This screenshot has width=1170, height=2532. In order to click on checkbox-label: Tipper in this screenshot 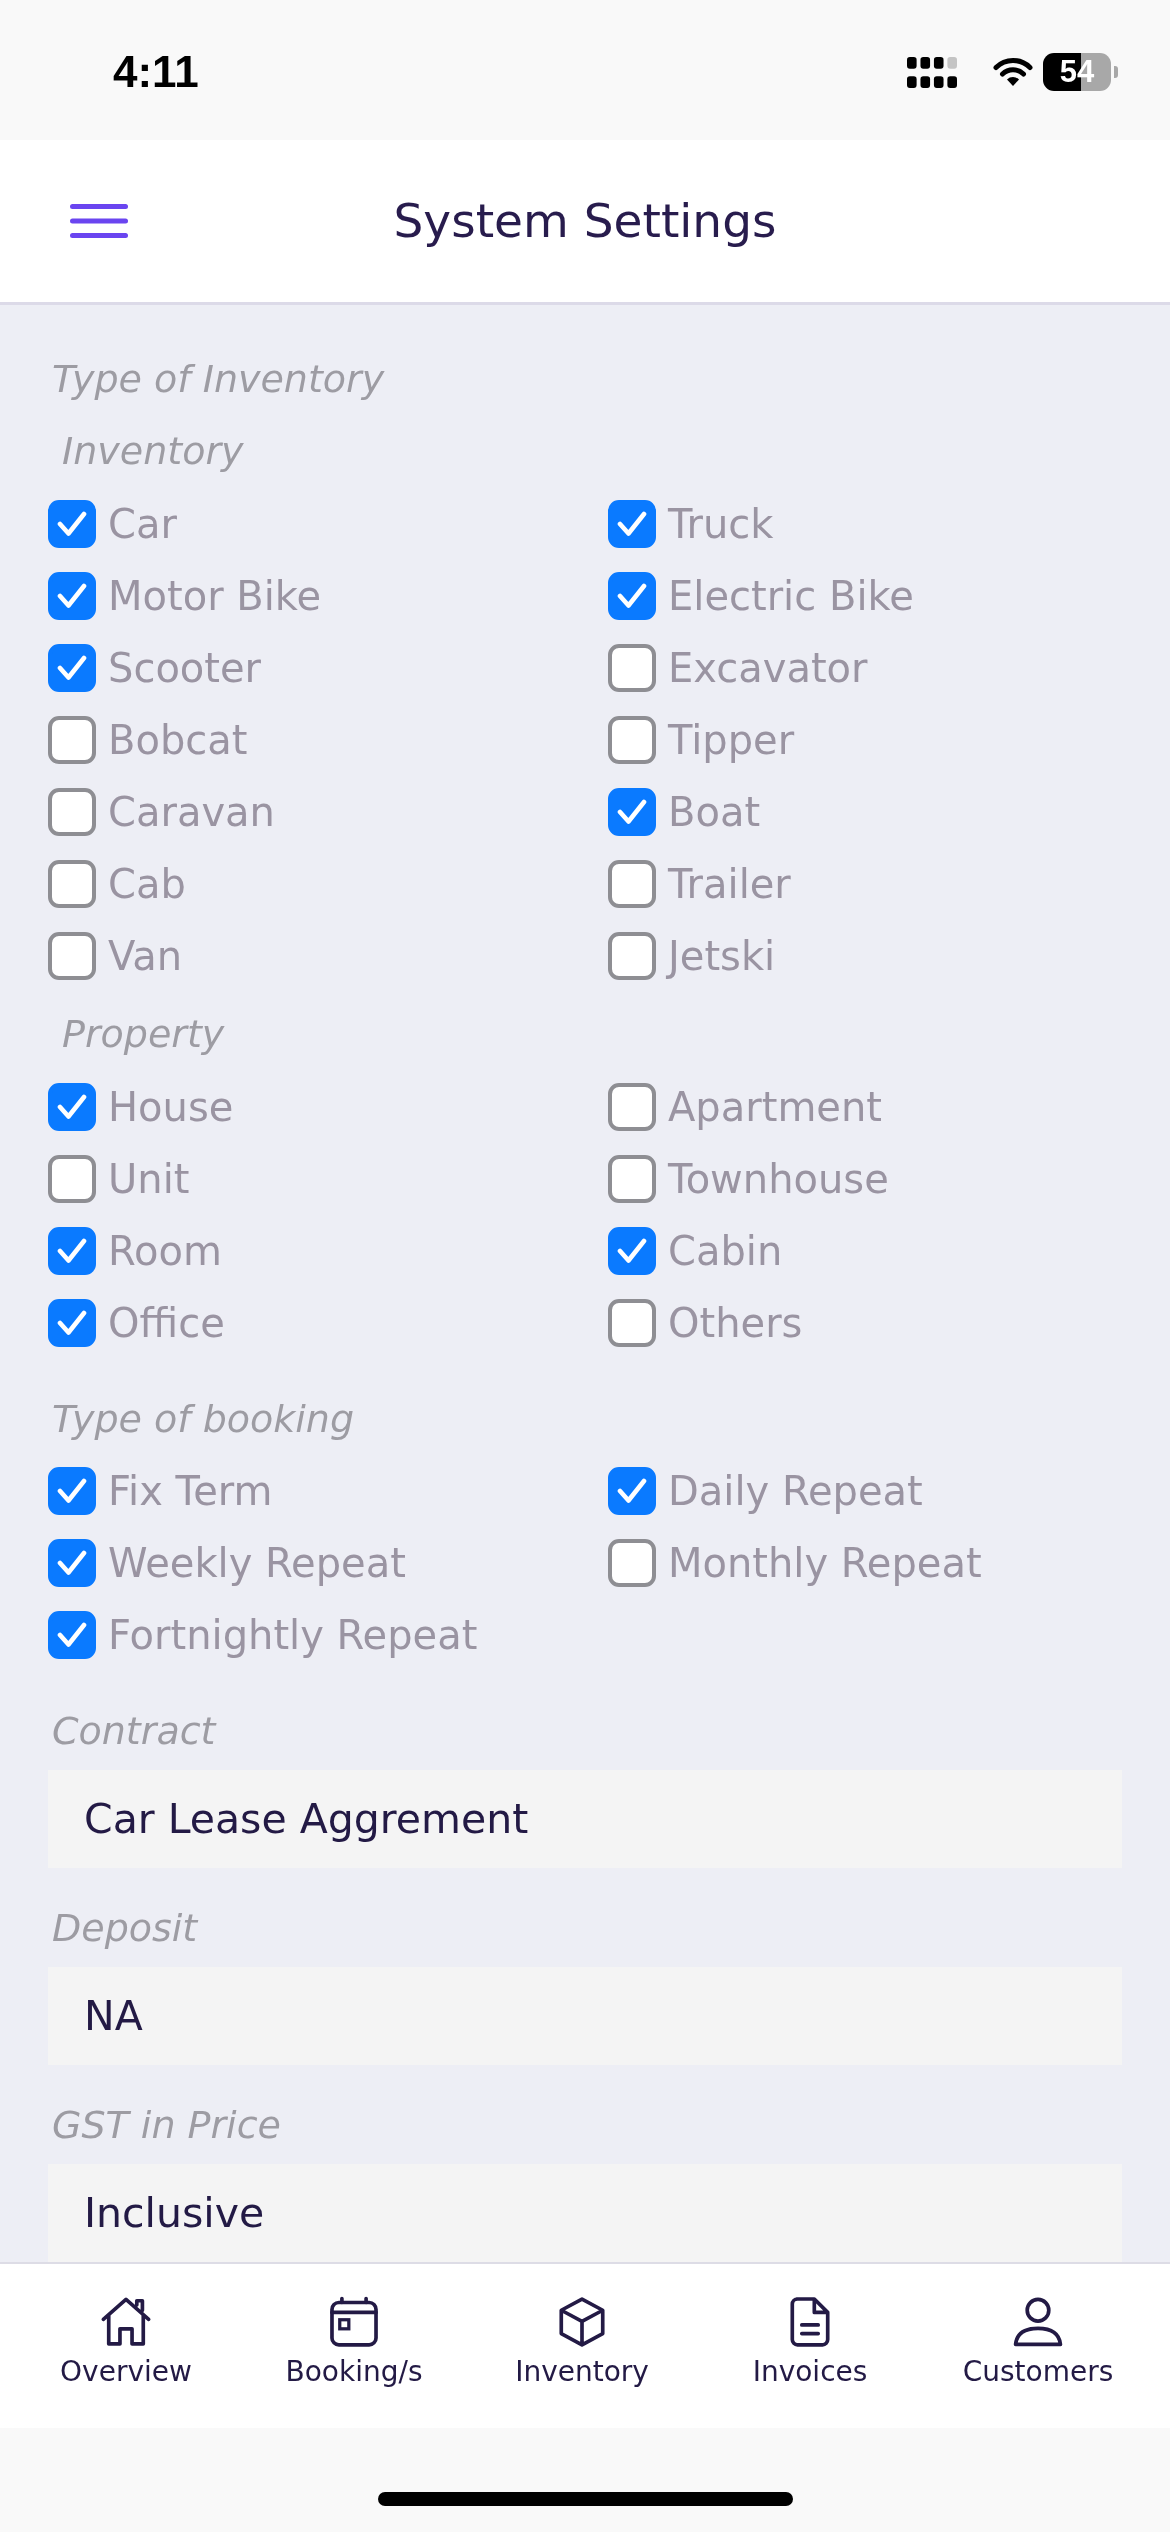, I will do `click(731, 740)`.